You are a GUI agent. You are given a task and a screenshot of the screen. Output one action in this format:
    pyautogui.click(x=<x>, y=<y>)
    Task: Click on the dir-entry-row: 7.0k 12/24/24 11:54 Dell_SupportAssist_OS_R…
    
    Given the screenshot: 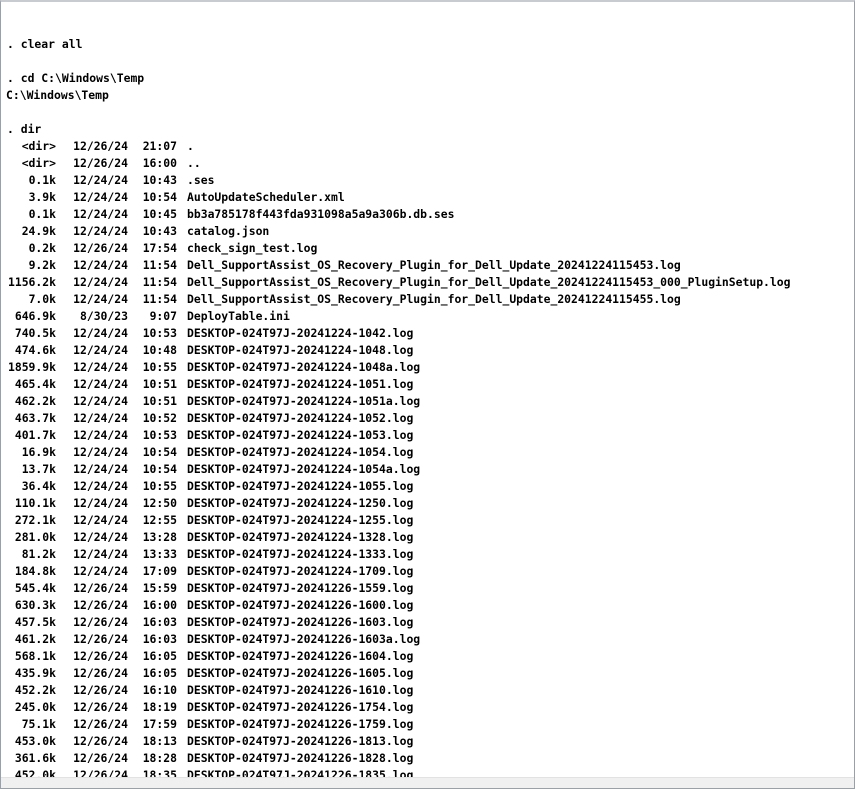 What is the action you would take?
    pyautogui.click(x=427, y=299)
    